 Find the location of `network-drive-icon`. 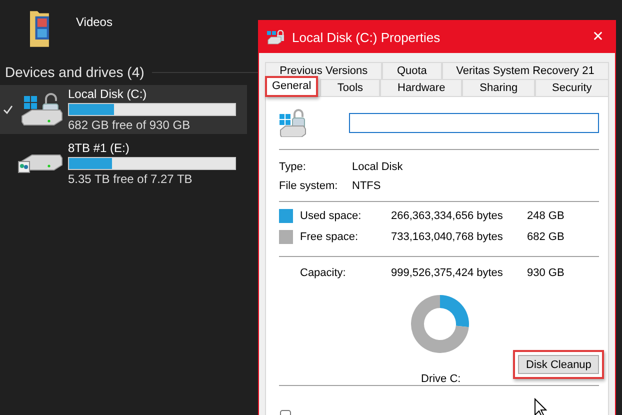

network-drive-icon is located at coordinates (41, 163).